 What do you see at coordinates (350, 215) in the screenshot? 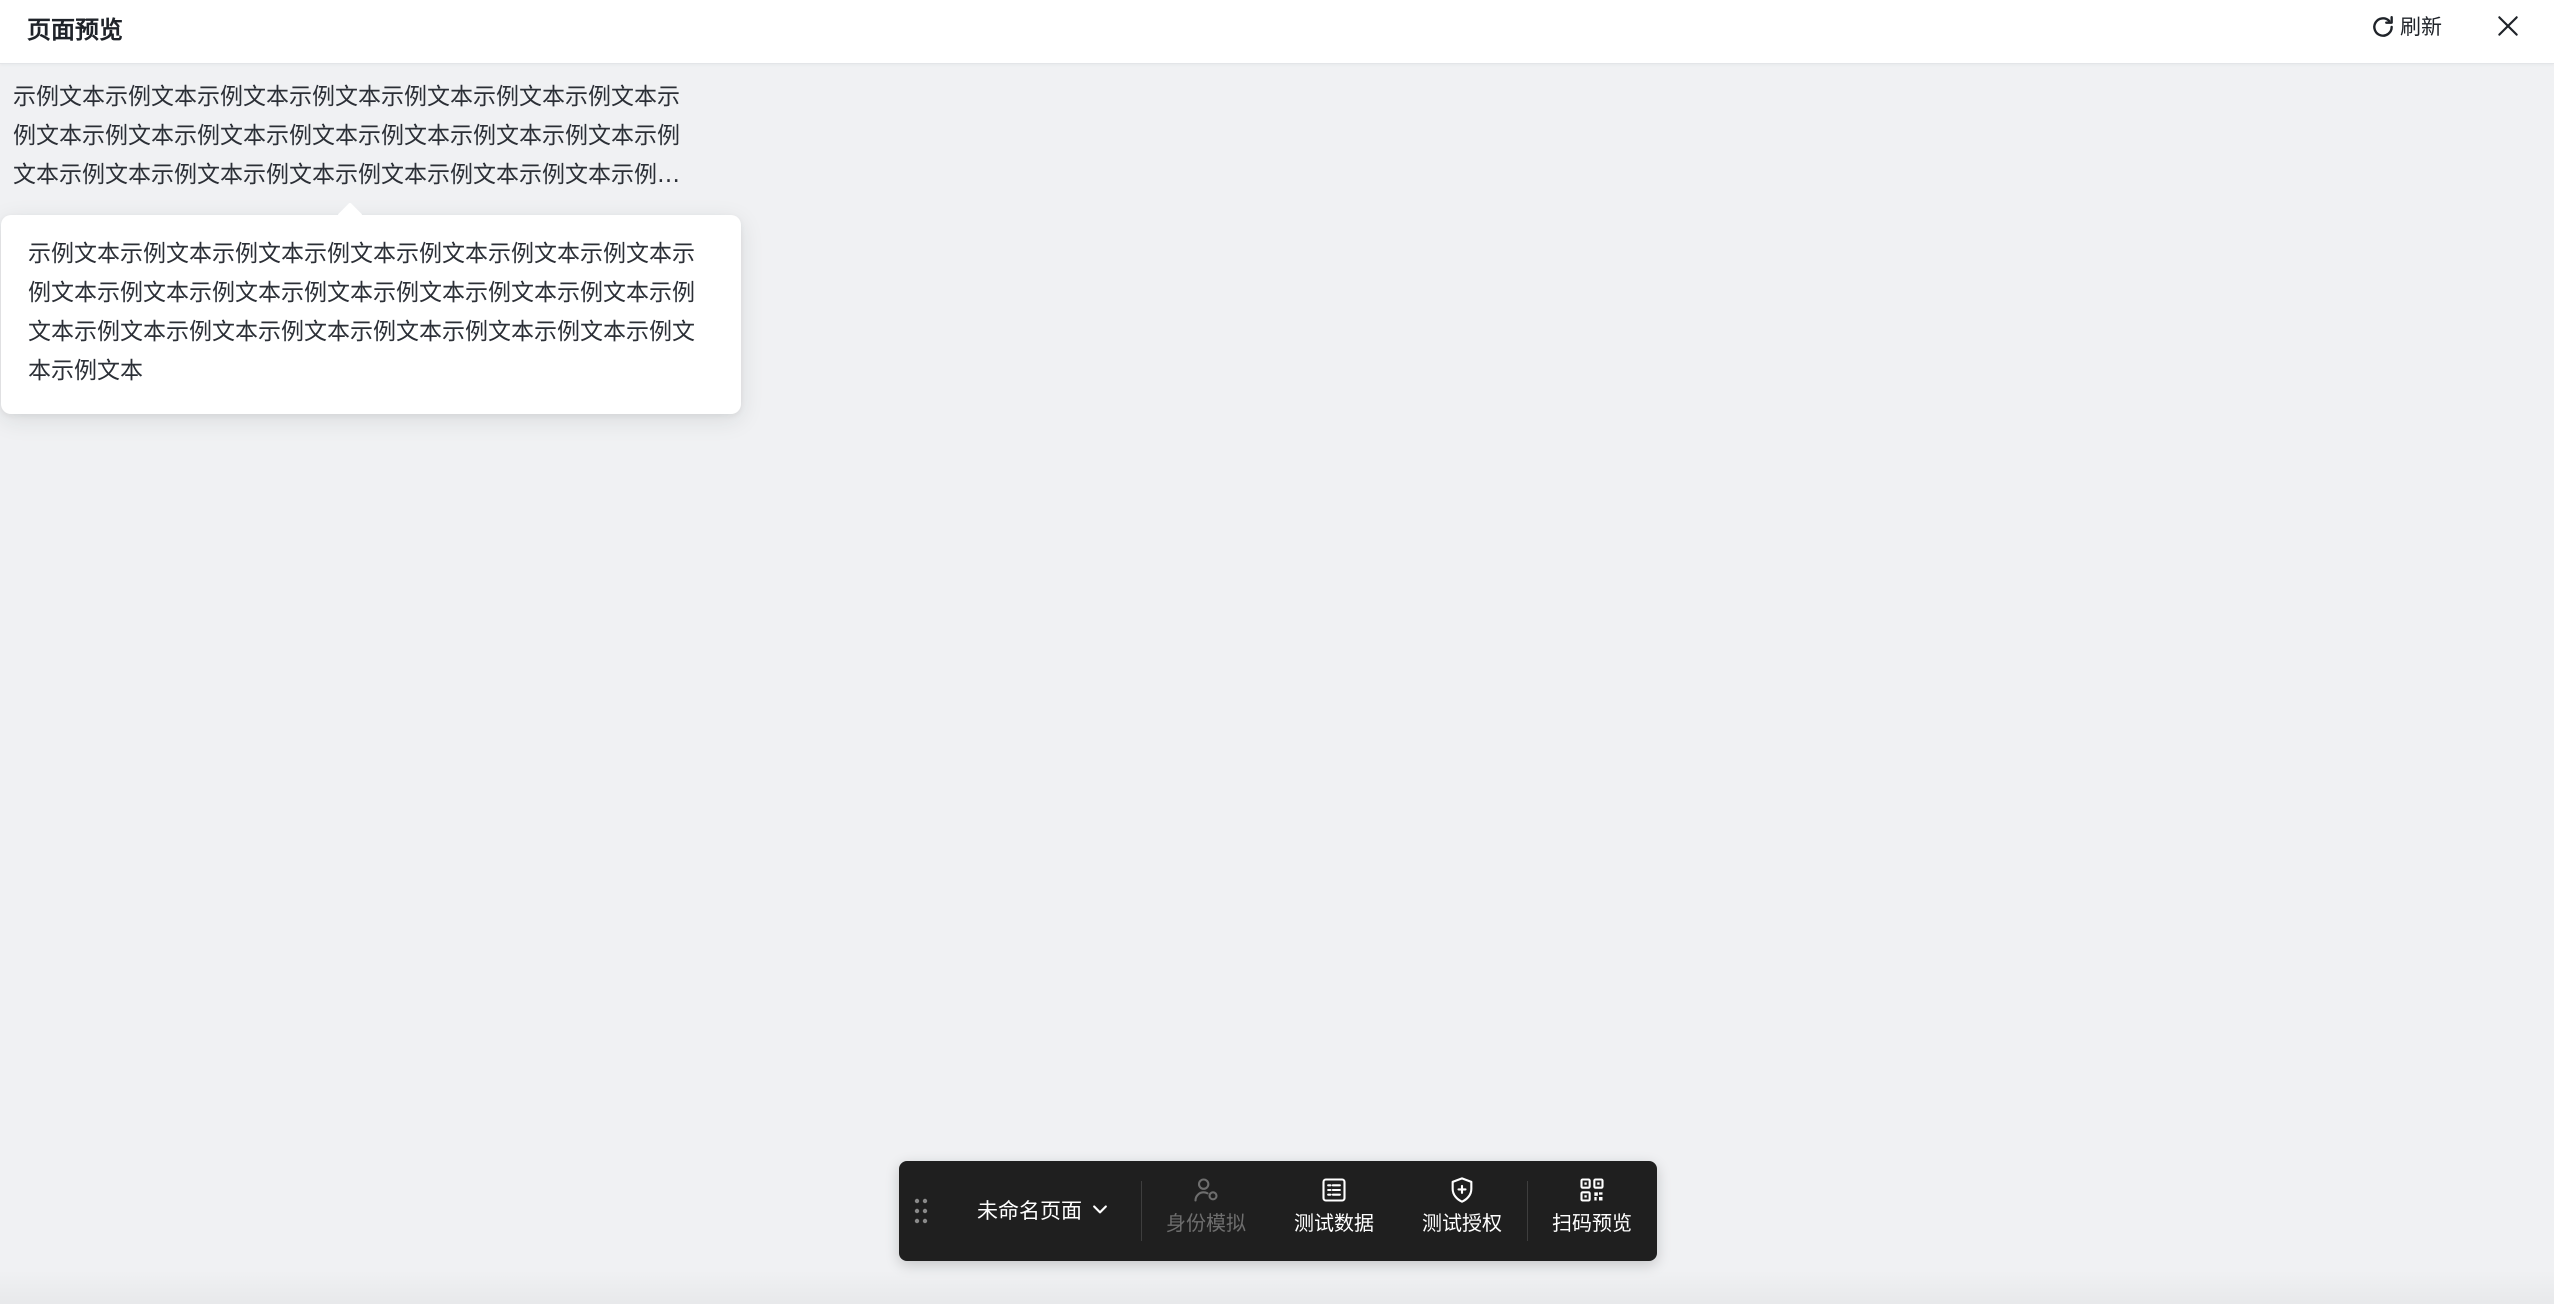
I see `tooltip-arrow` at bounding box center [350, 215].